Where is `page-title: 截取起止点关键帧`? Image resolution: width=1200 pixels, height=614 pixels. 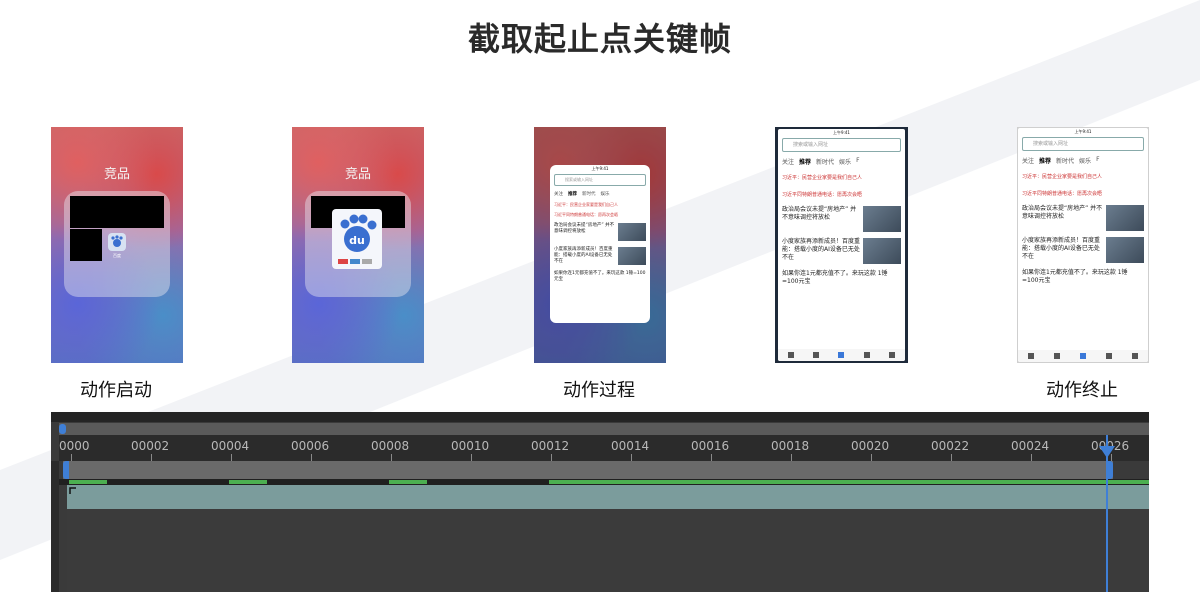 page-title: 截取起止点关键帧 is located at coordinates (599, 39).